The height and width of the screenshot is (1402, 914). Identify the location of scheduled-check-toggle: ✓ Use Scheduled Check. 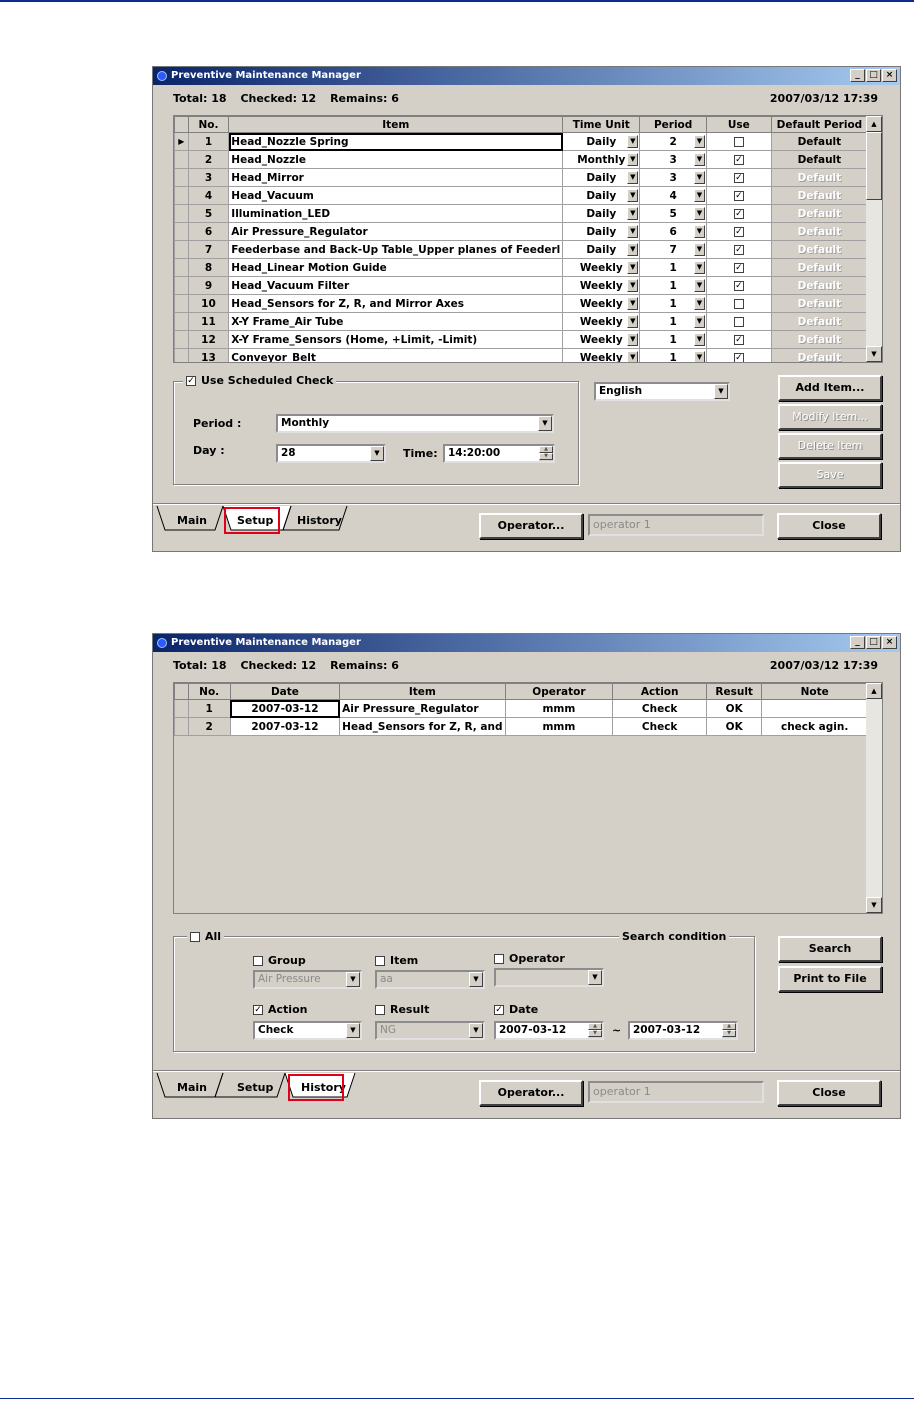
(260, 380).